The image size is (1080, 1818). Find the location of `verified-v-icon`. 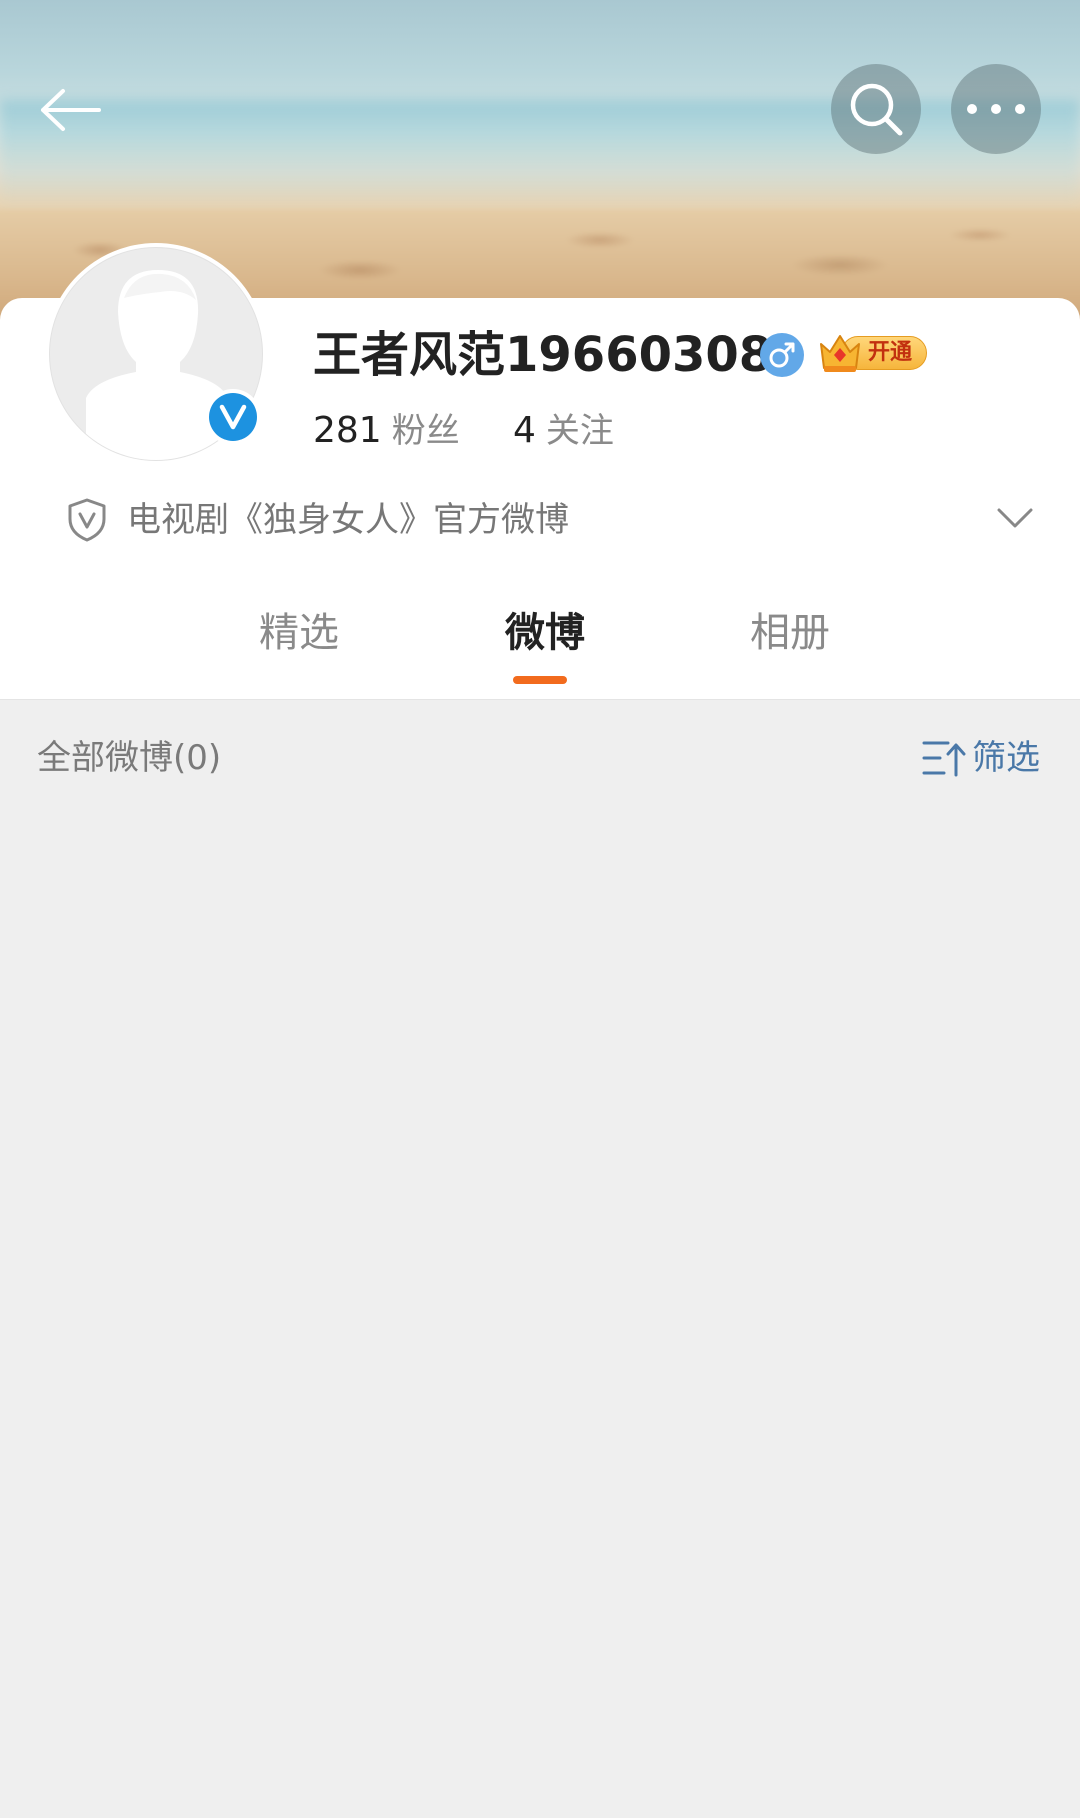

verified-v-icon is located at coordinates (233, 417).